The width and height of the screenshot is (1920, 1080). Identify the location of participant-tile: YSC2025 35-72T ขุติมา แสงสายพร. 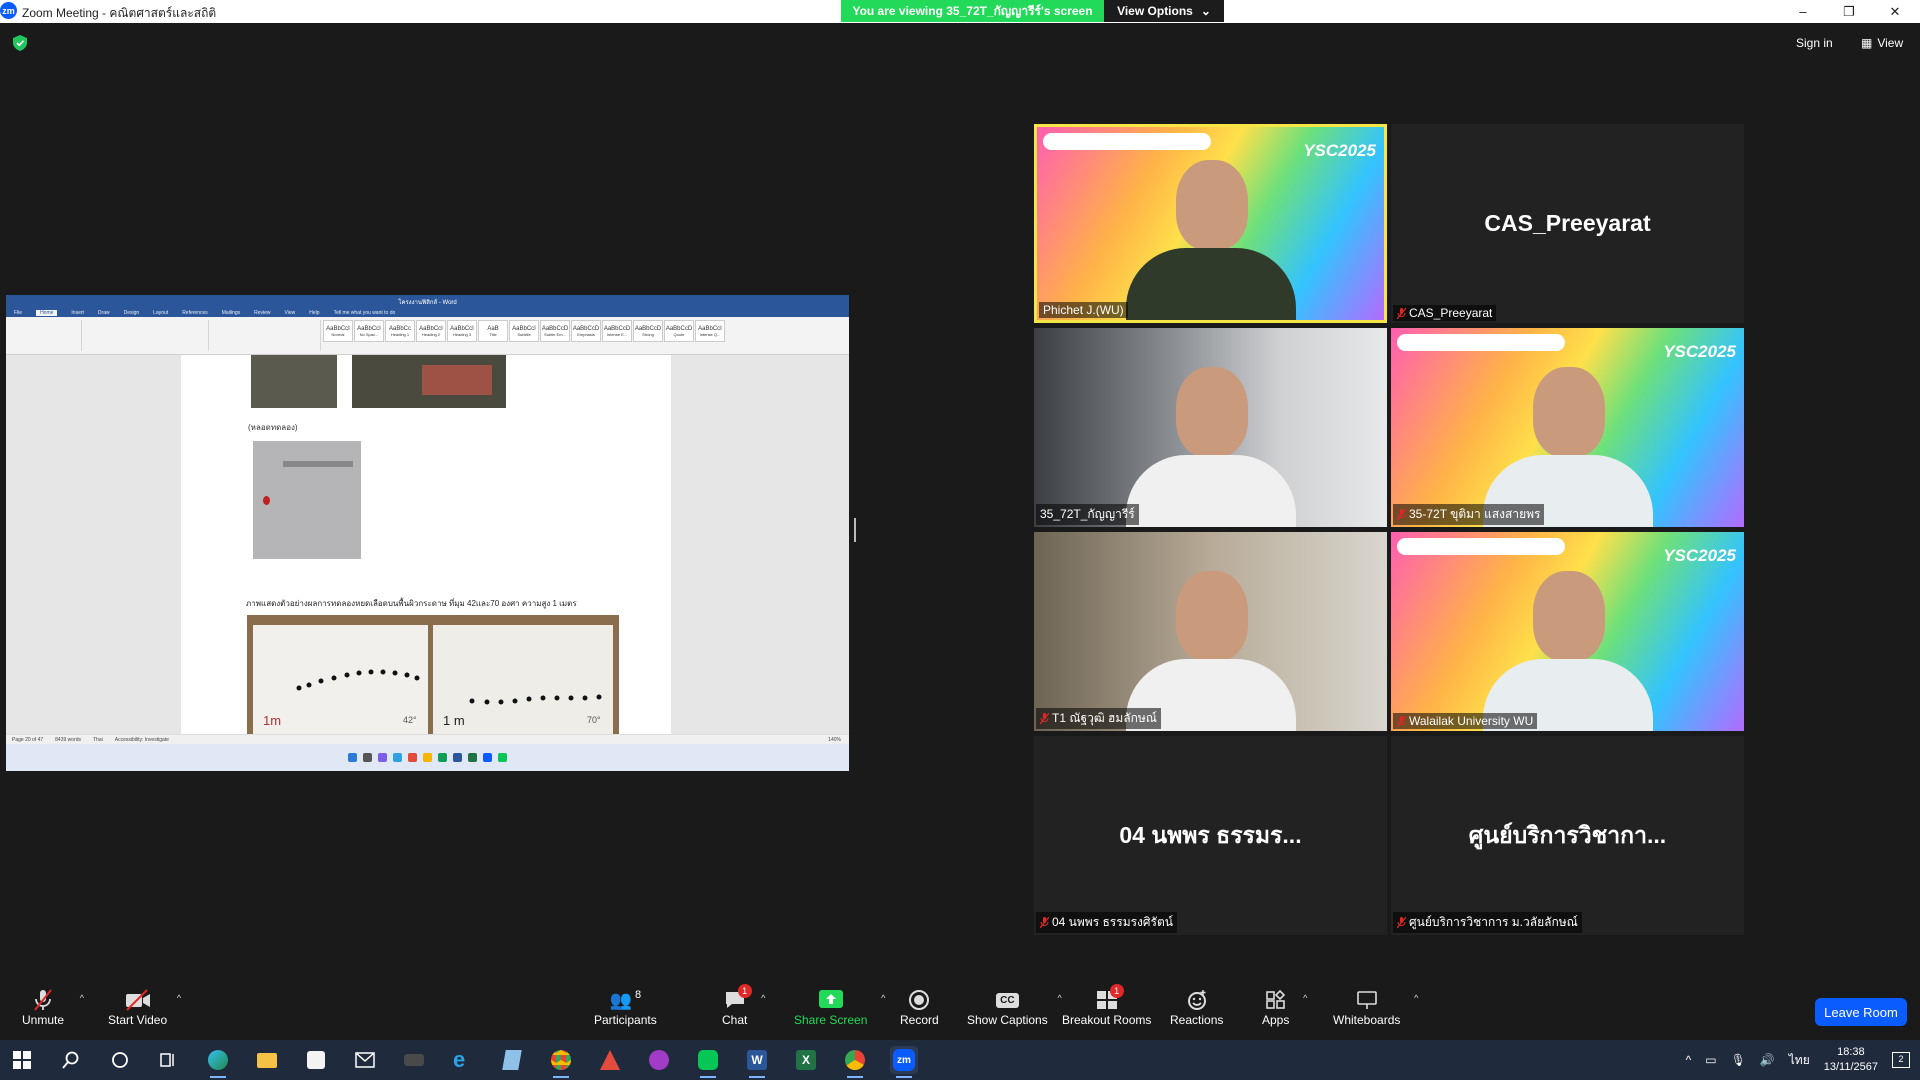
(1567, 427).